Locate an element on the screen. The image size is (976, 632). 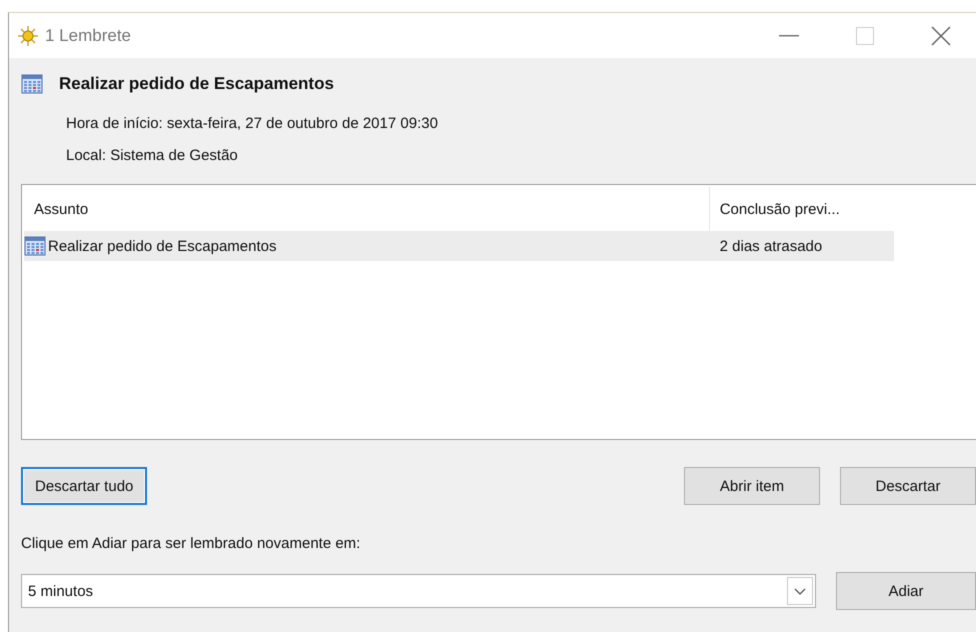
dismiss-button: Descartar is located at coordinates (908, 486).